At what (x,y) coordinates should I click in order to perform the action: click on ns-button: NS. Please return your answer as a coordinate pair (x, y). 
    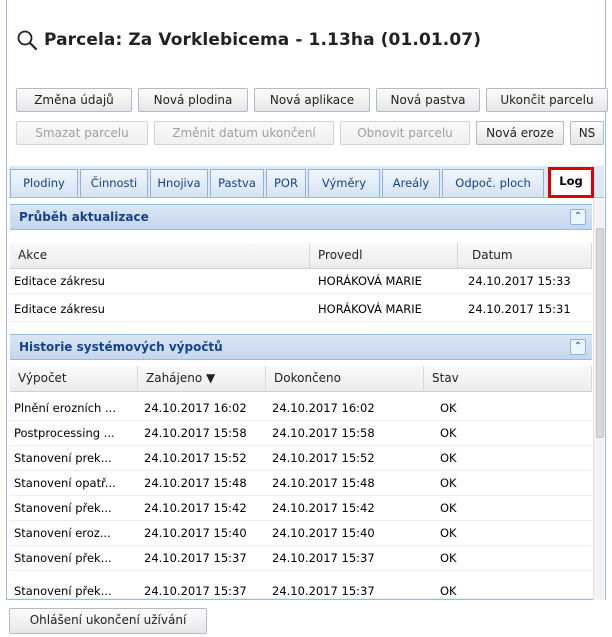
    Looking at the image, I should click on (587, 133).